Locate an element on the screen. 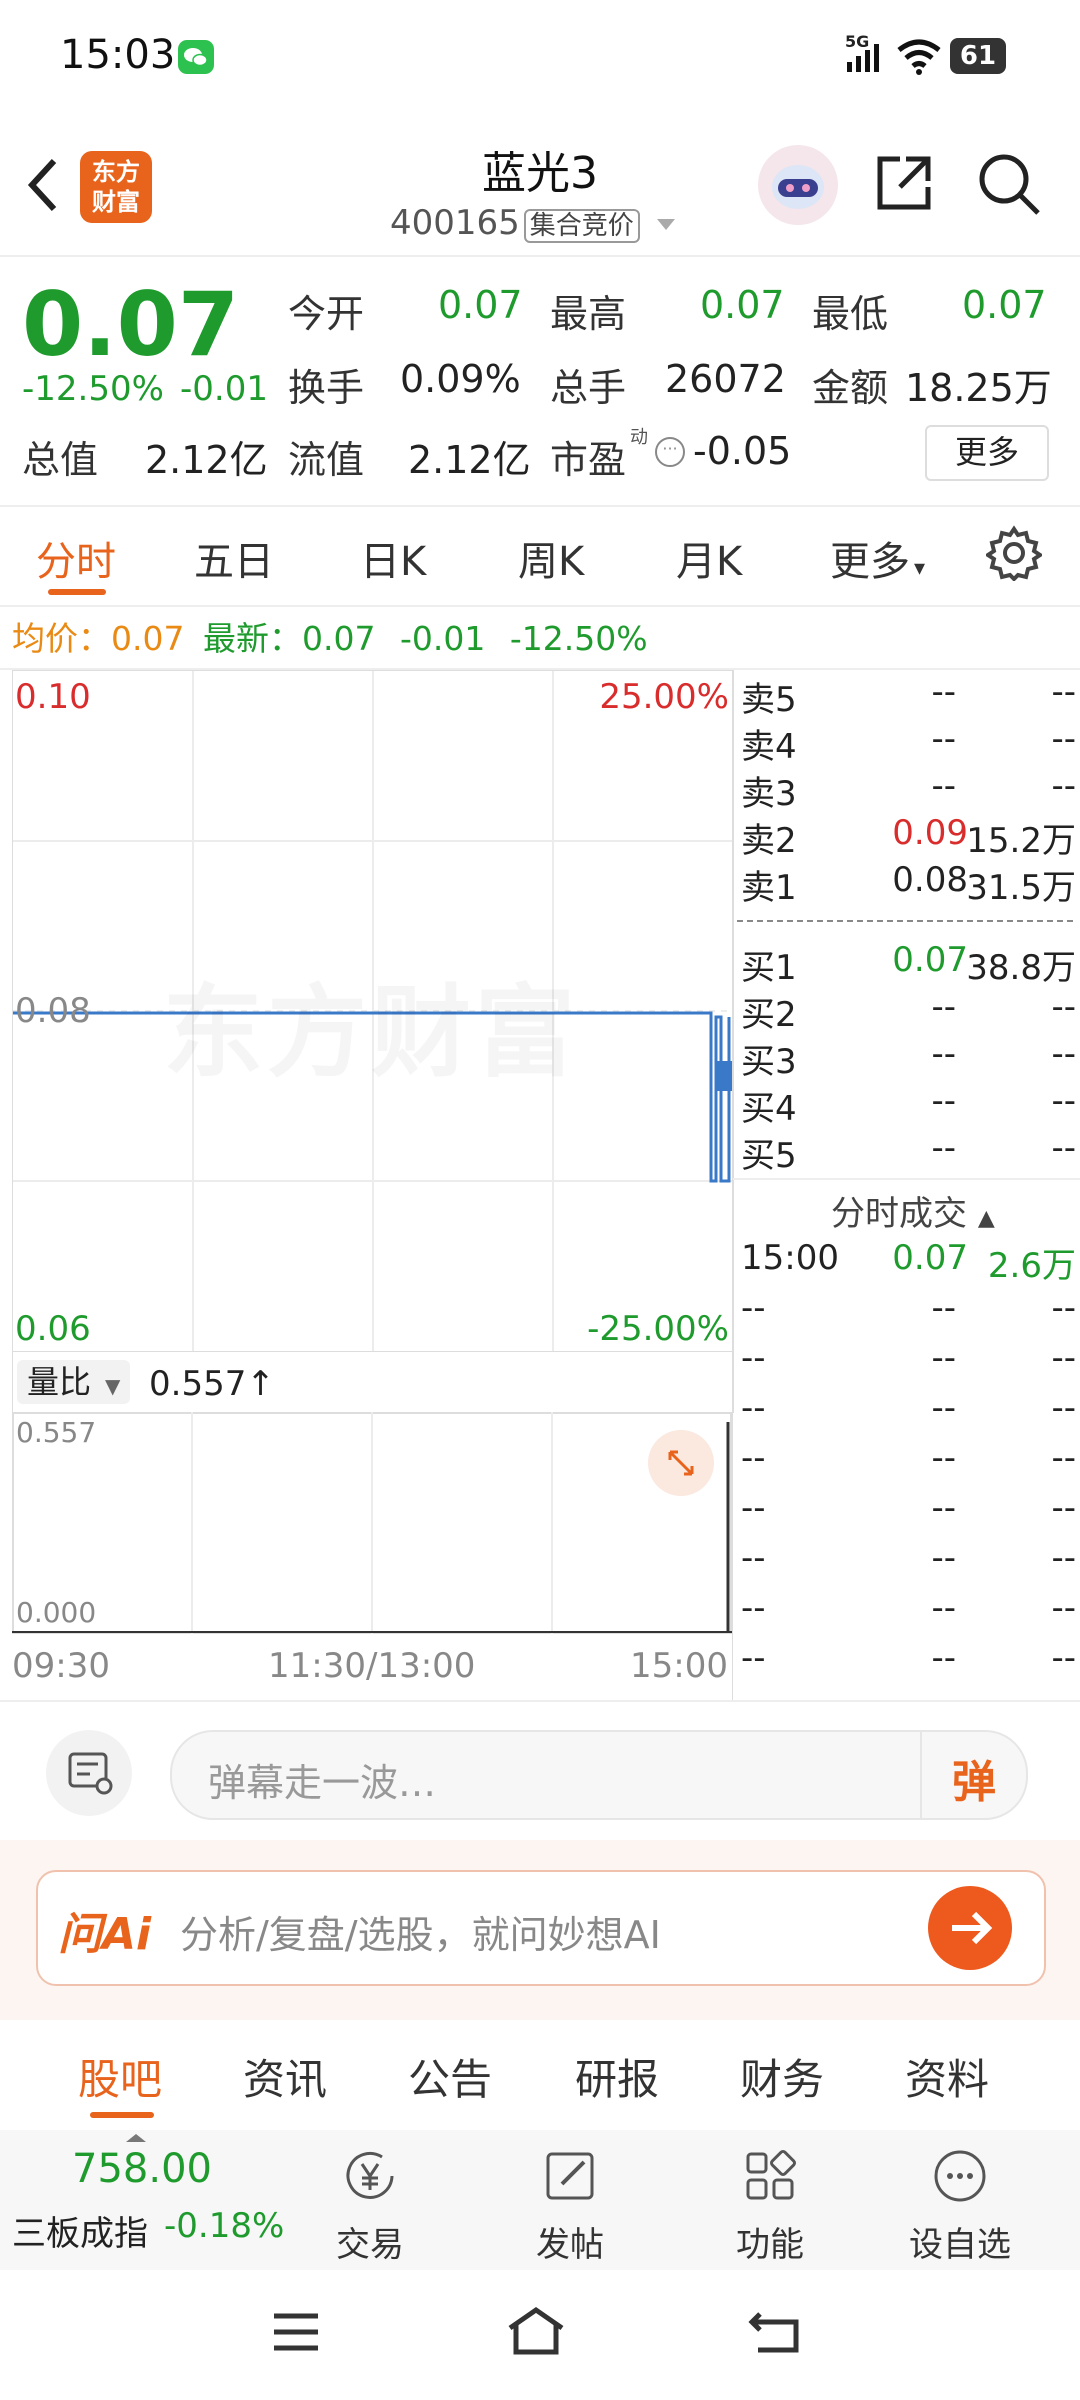 This screenshot has height=2400, width=1080. back-nav-icon is located at coordinates (774, 2334).